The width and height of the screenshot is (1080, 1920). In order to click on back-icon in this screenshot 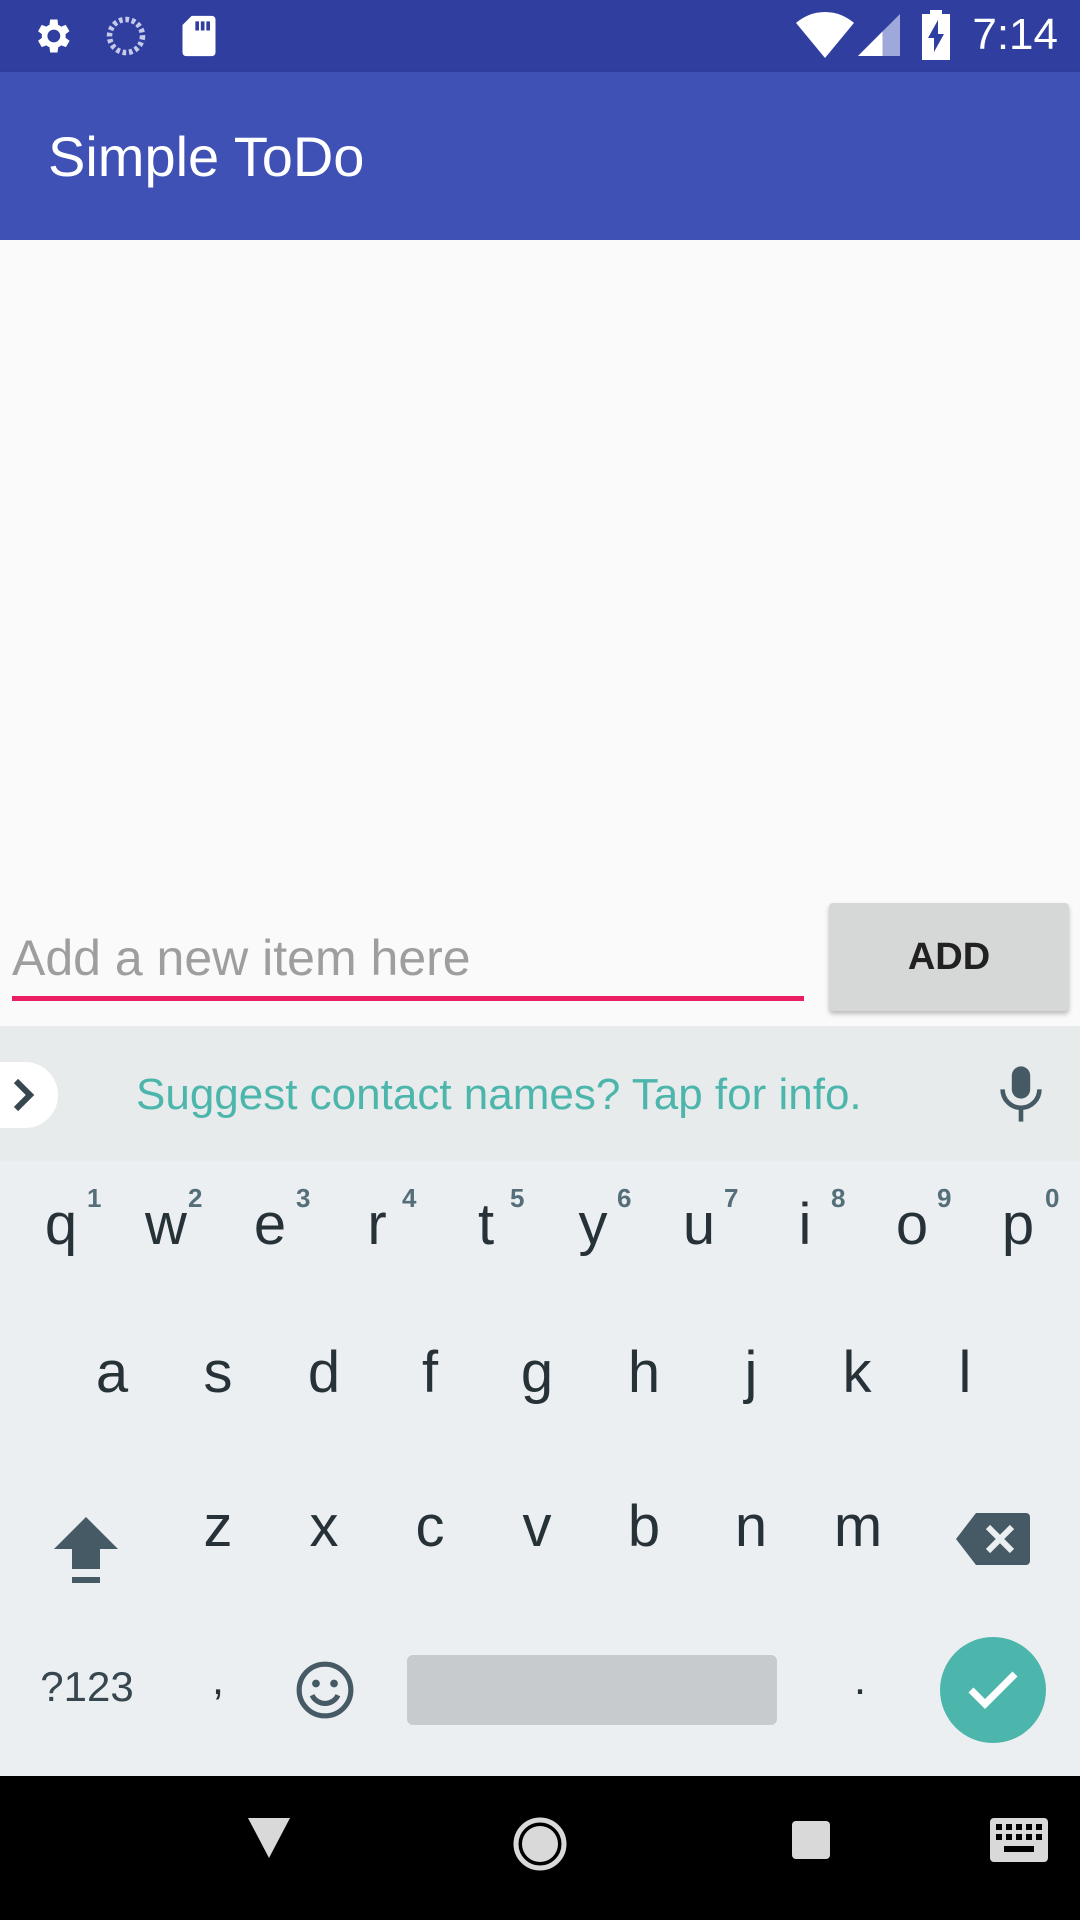, I will do `click(269, 1840)`.